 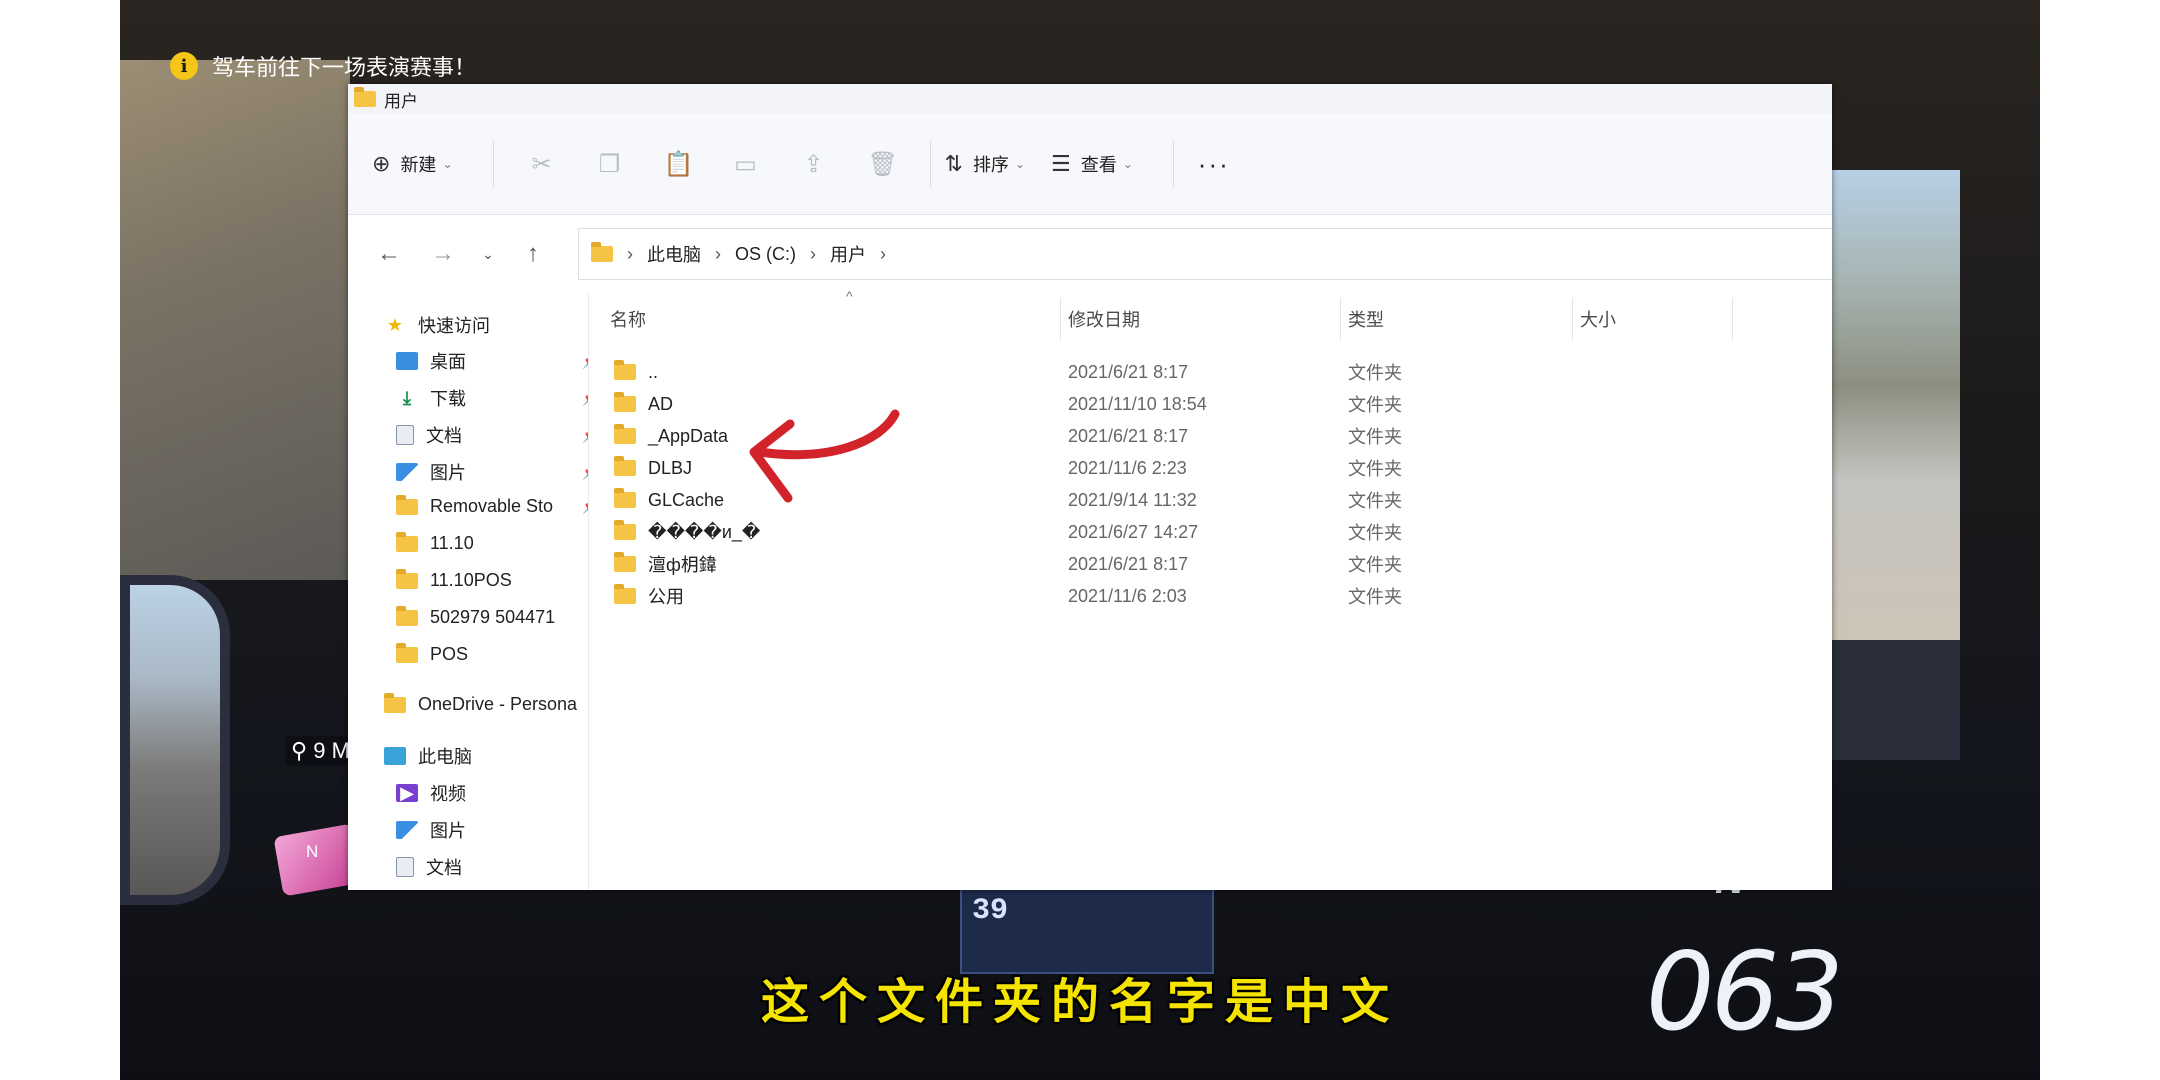 I want to click on nav-label: 图片, so click(x=448, y=831).